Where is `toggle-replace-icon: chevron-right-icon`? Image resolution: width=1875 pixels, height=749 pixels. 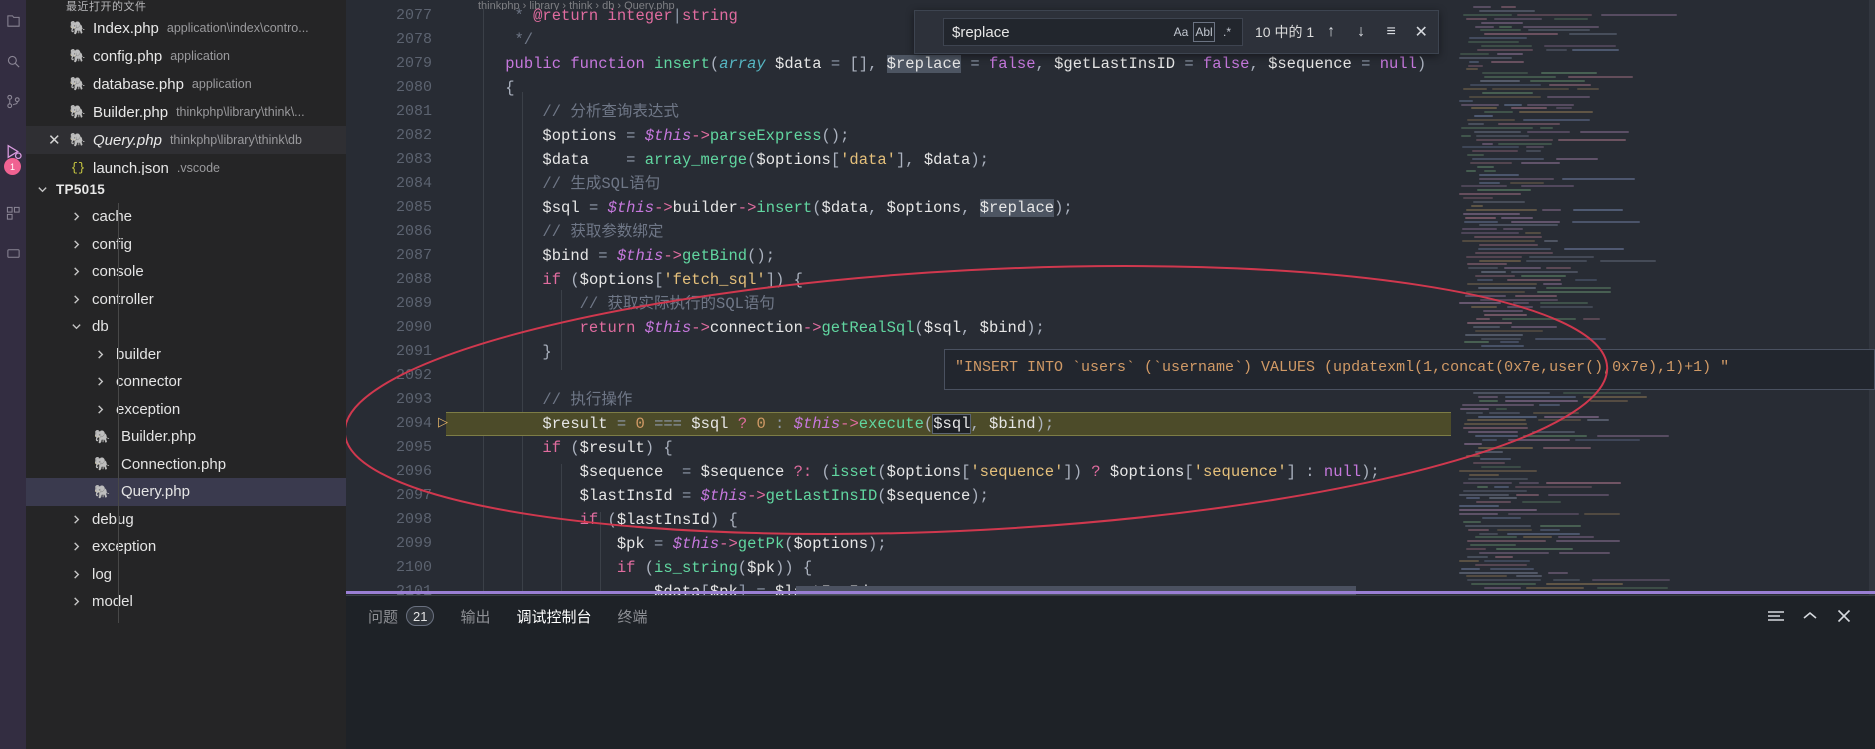 toggle-replace-icon: chevron-right-icon is located at coordinates (929, 32).